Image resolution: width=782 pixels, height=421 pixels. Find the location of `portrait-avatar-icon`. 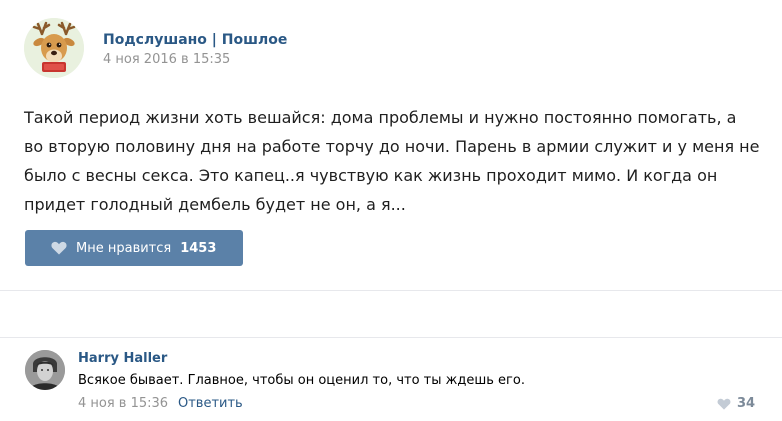

portrait-avatar-icon is located at coordinates (45, 370).